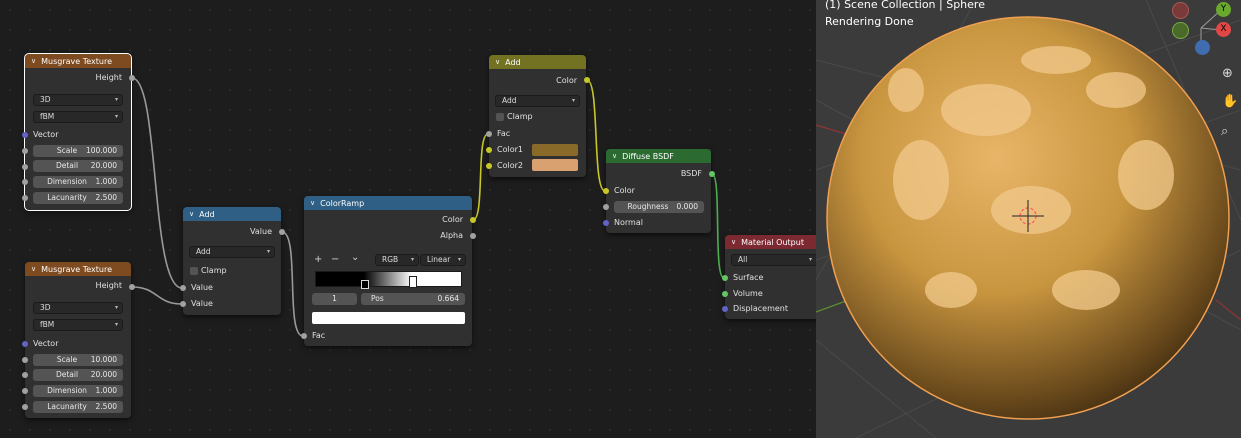 The height and width of the screenshot is (438, 1241). What do you see at coordinates (282, 232) in the screenshot?
I see `output-value-socket` at bounding box center [282, 232].